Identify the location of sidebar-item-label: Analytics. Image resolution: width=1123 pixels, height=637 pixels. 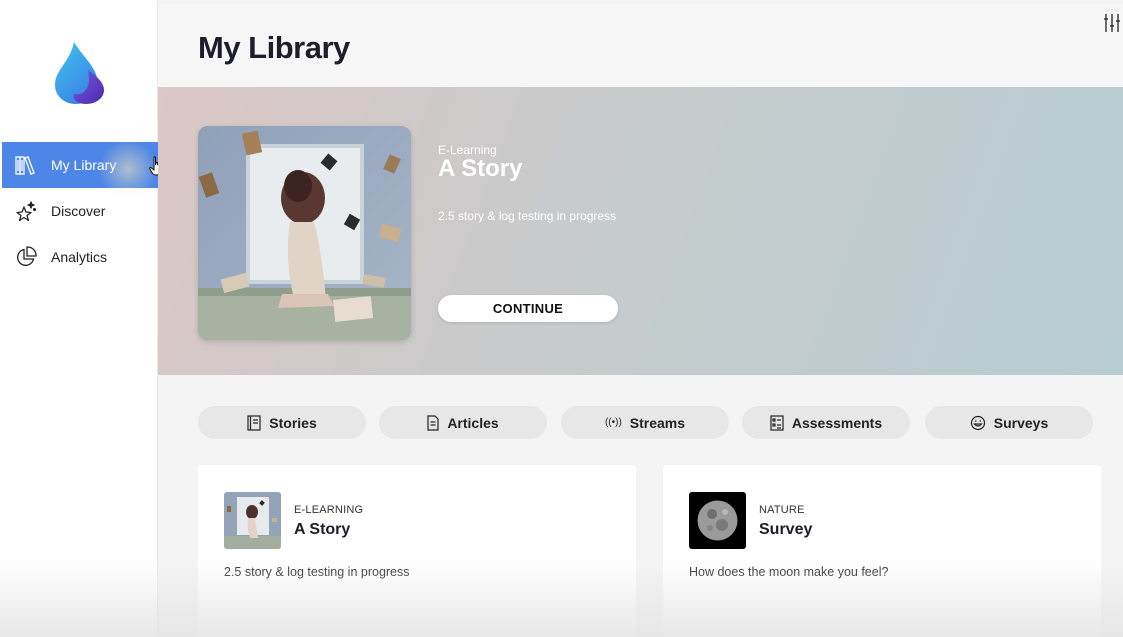
(79, 257).